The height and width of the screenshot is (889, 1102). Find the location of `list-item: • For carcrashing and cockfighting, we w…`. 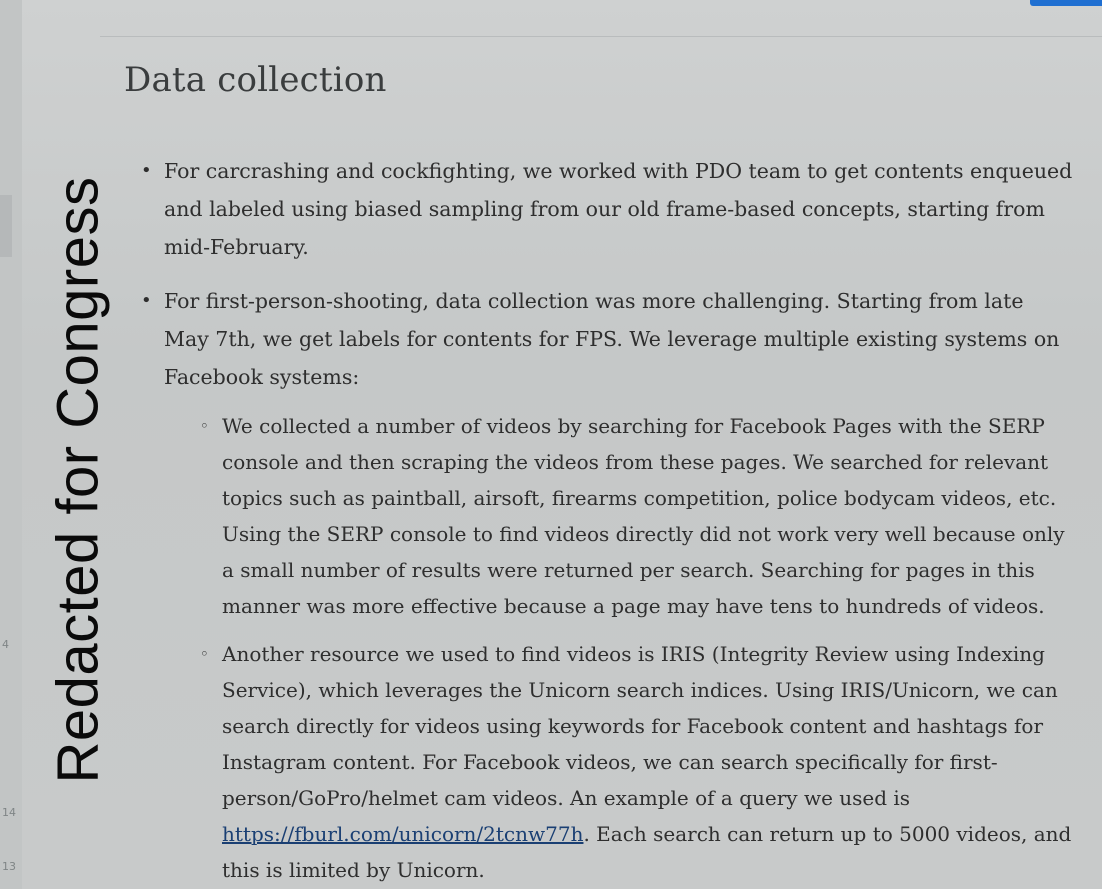

list-item: • For carcrashing and cockfighting, we w… is located at coordinates (599, 209).